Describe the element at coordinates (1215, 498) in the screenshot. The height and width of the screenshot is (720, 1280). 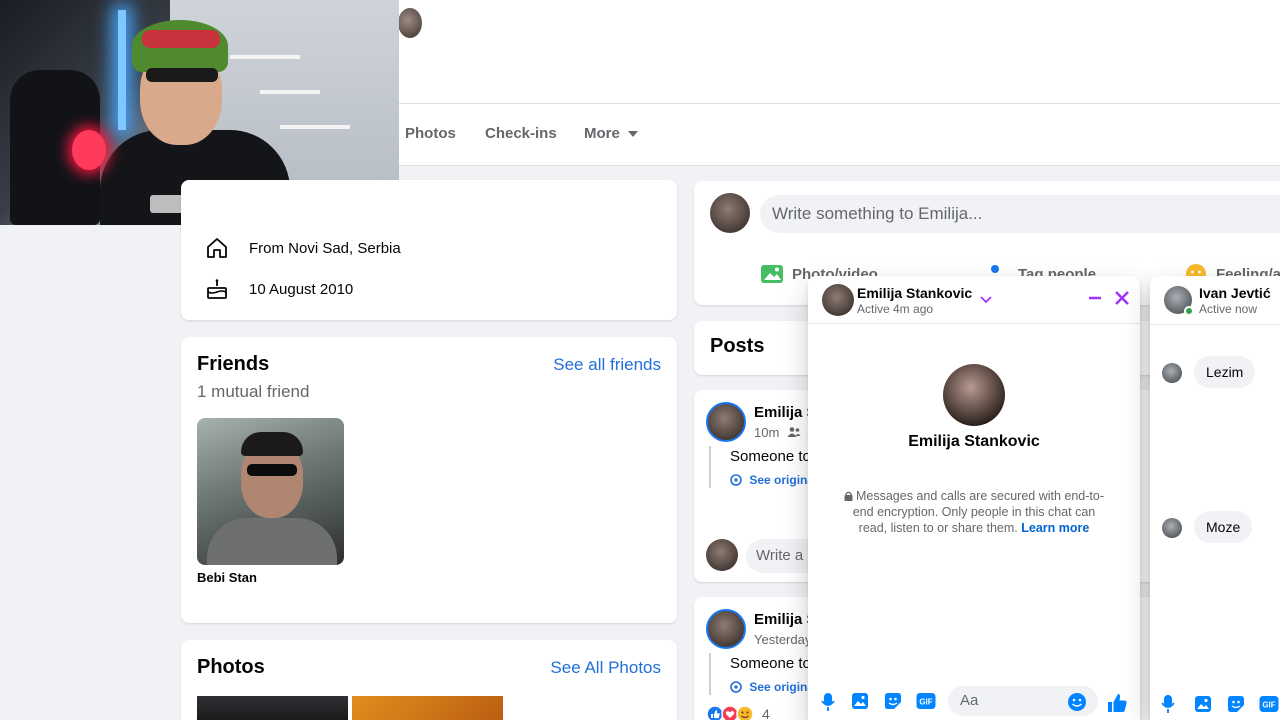
I see `chat-window-secondary: Ivan Jevtić Active now Lezim Moze GIF` at that location.